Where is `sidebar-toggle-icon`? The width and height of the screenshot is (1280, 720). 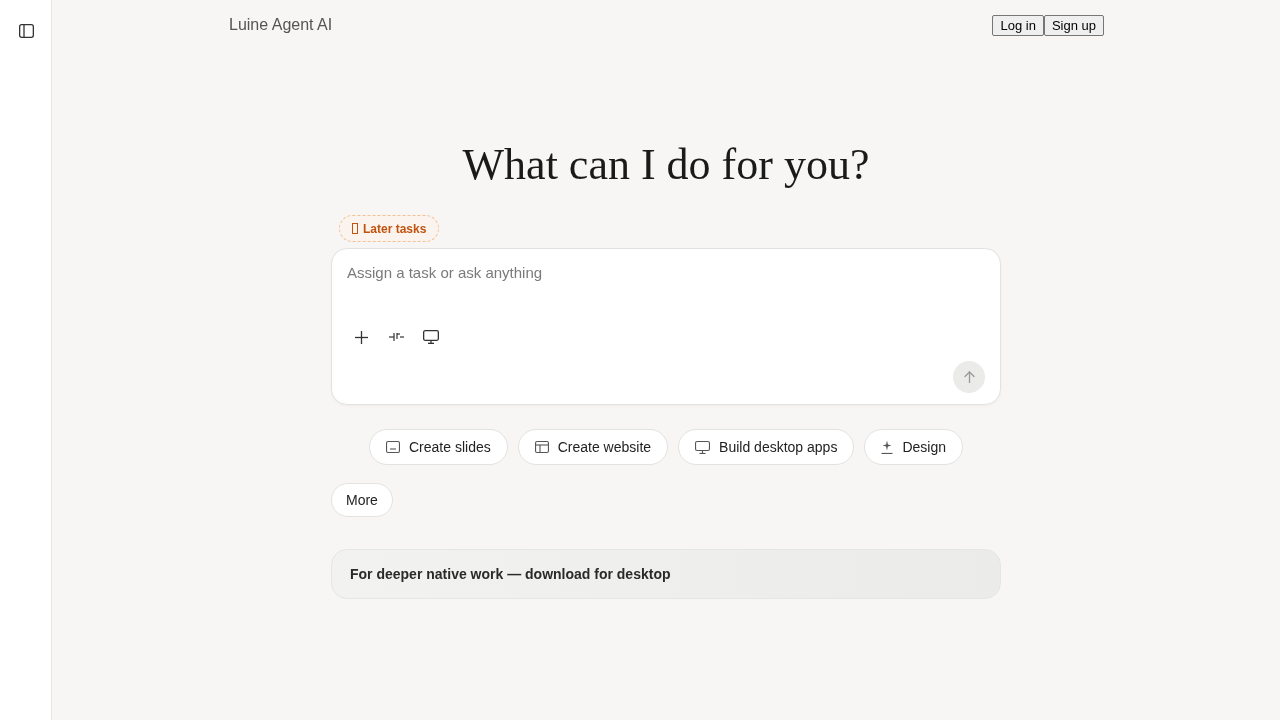
sidebar-toggle-icon is located at coordinates (26, 31).